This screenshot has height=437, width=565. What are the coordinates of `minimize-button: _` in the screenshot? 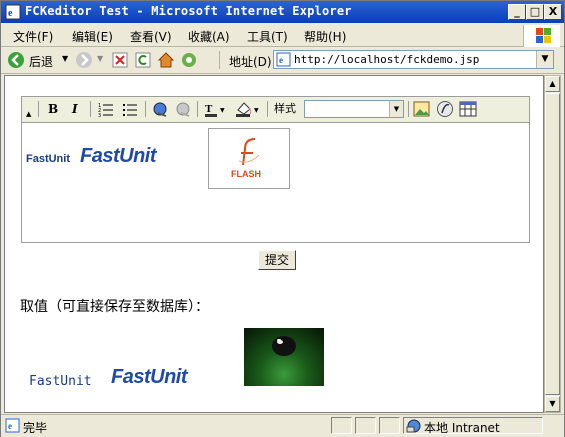 It's located at (517, 12).